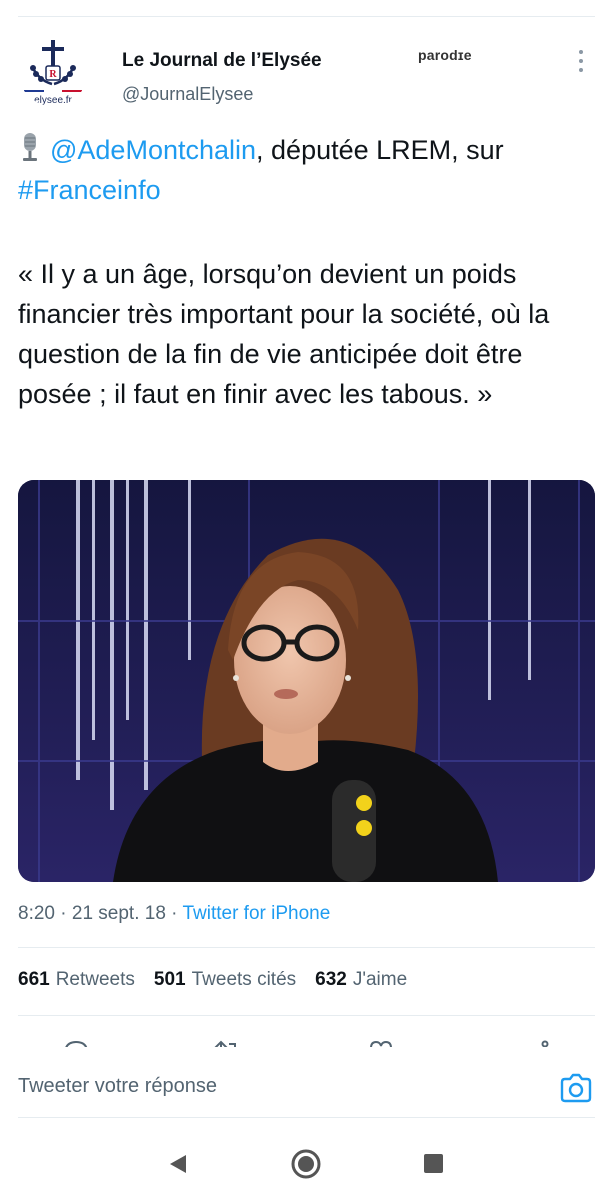 The width and height of the screenshot is (613, 1200). What do you see at coordinates (306, 1087) in the screenshot?
I see `reply-composer: Tweeter votre réponse` at bounding box center [306, 1087].